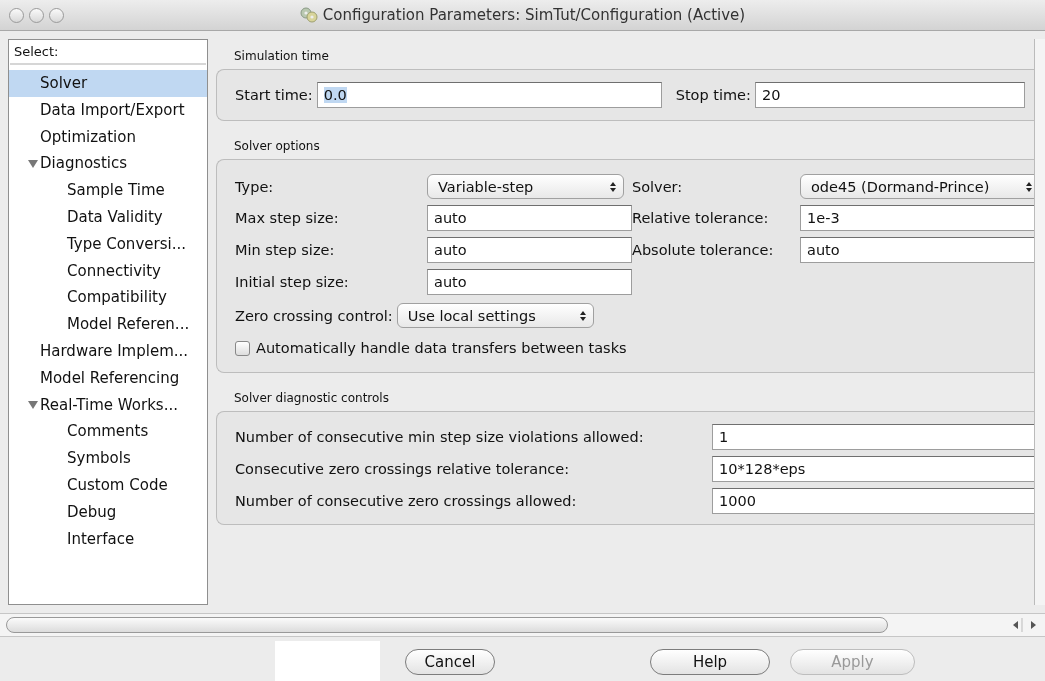  Describe the element at coordinates (917, 186) in the screenshot. I see `dropdown: ode45 (Dormand-Prince)` at that location.